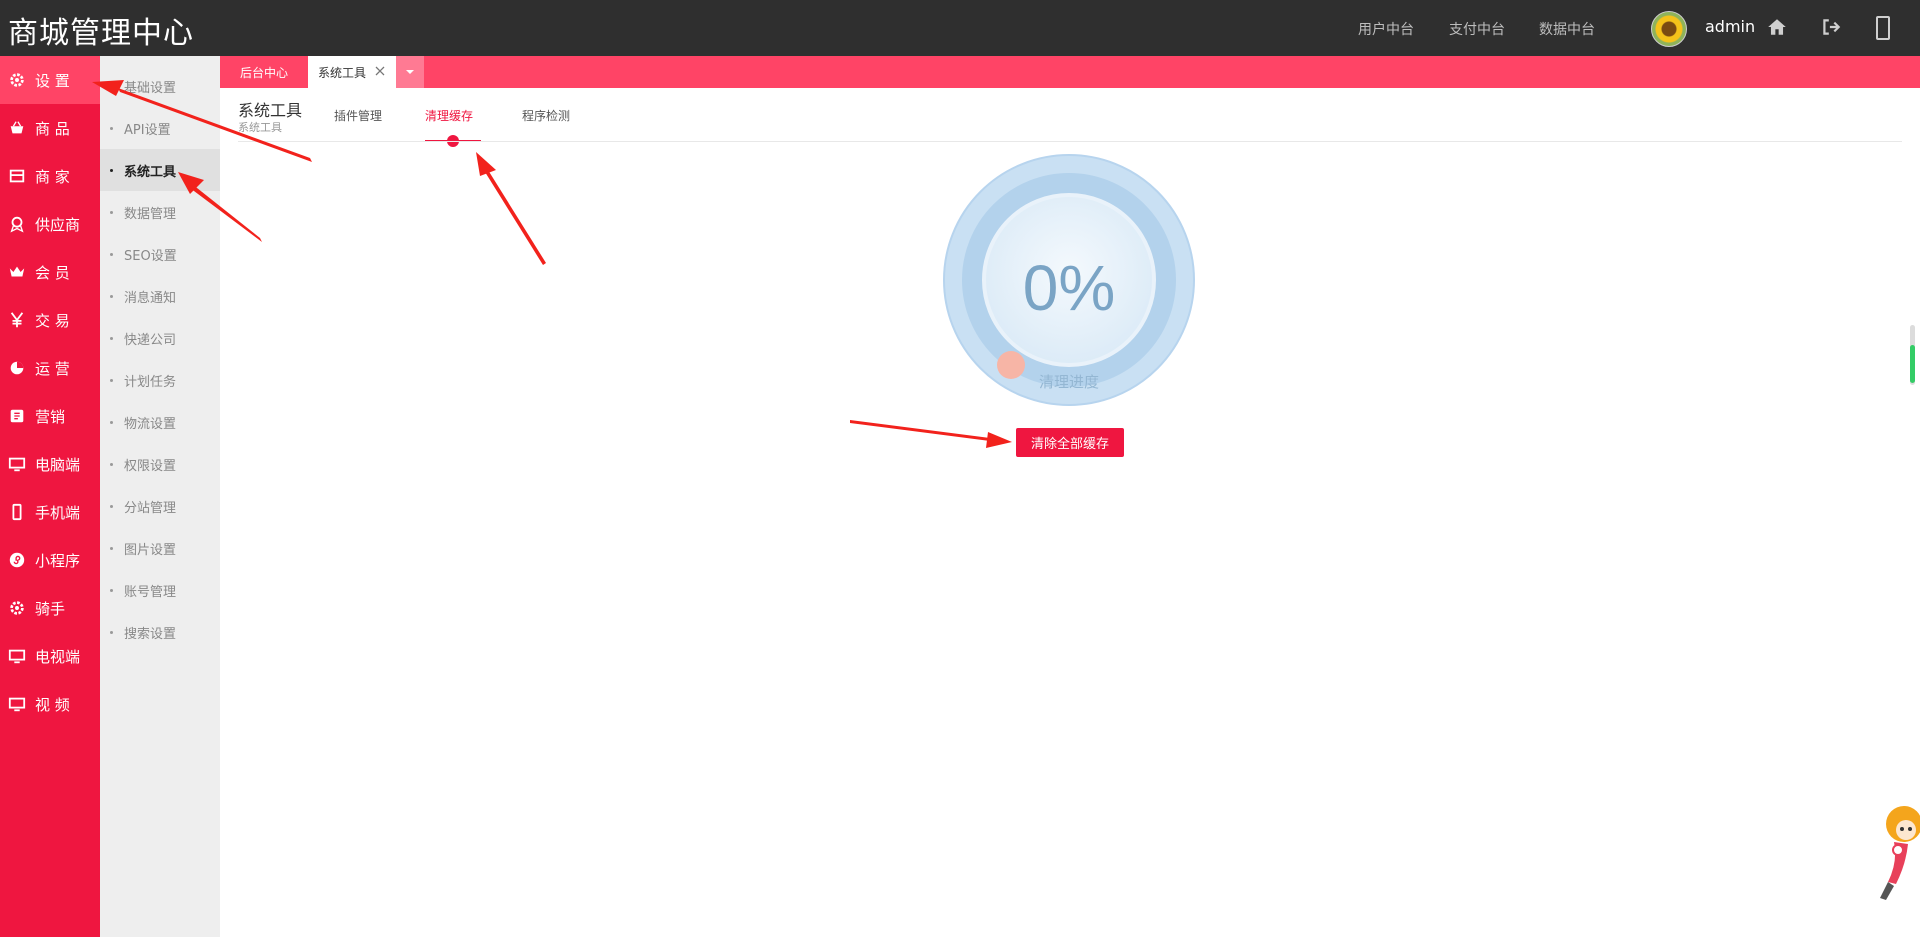 The height and width of the screenshot is (937, 1920). Describe the element at coordinates (1477, 29) in the screenshot. I see `topnav-payment-center: 支付中台` at that location.